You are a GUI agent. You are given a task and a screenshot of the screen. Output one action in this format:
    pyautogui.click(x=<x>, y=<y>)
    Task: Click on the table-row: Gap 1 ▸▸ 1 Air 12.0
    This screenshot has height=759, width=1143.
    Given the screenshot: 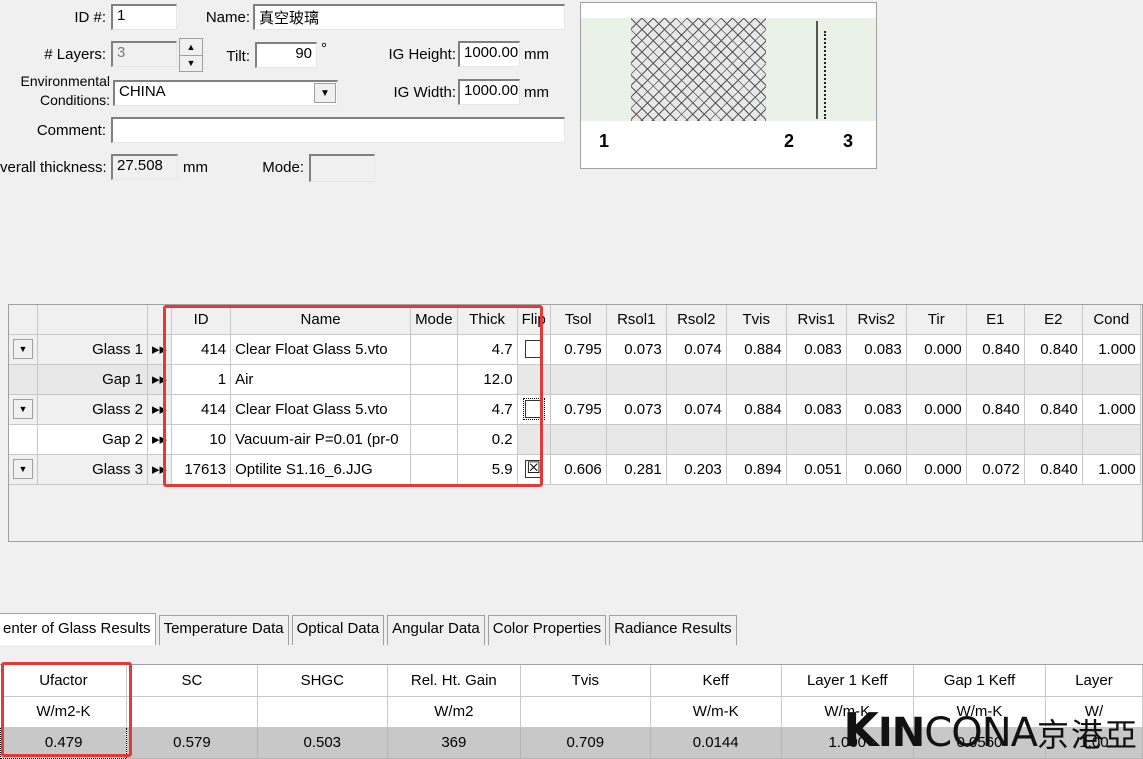 What is the action you would take?
    pyautogui.click(x=575, y=379)
    